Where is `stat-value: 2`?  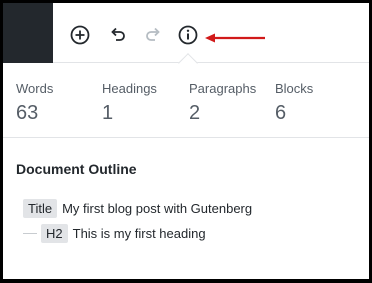 stat-value: 2 is located at coordinates (195, 113).